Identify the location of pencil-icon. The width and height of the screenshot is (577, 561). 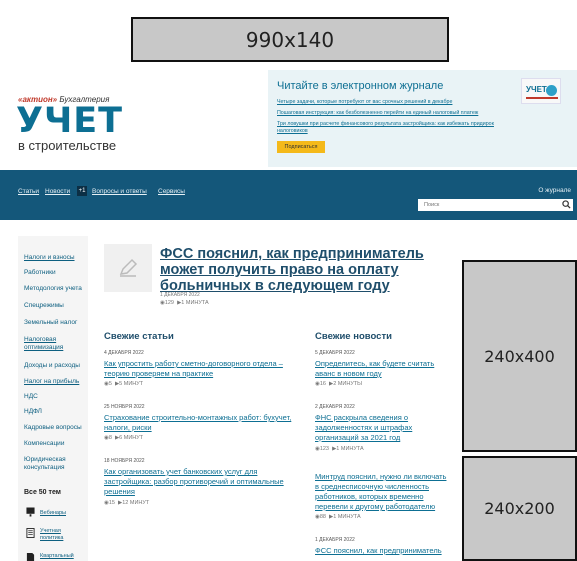
(128, 267).